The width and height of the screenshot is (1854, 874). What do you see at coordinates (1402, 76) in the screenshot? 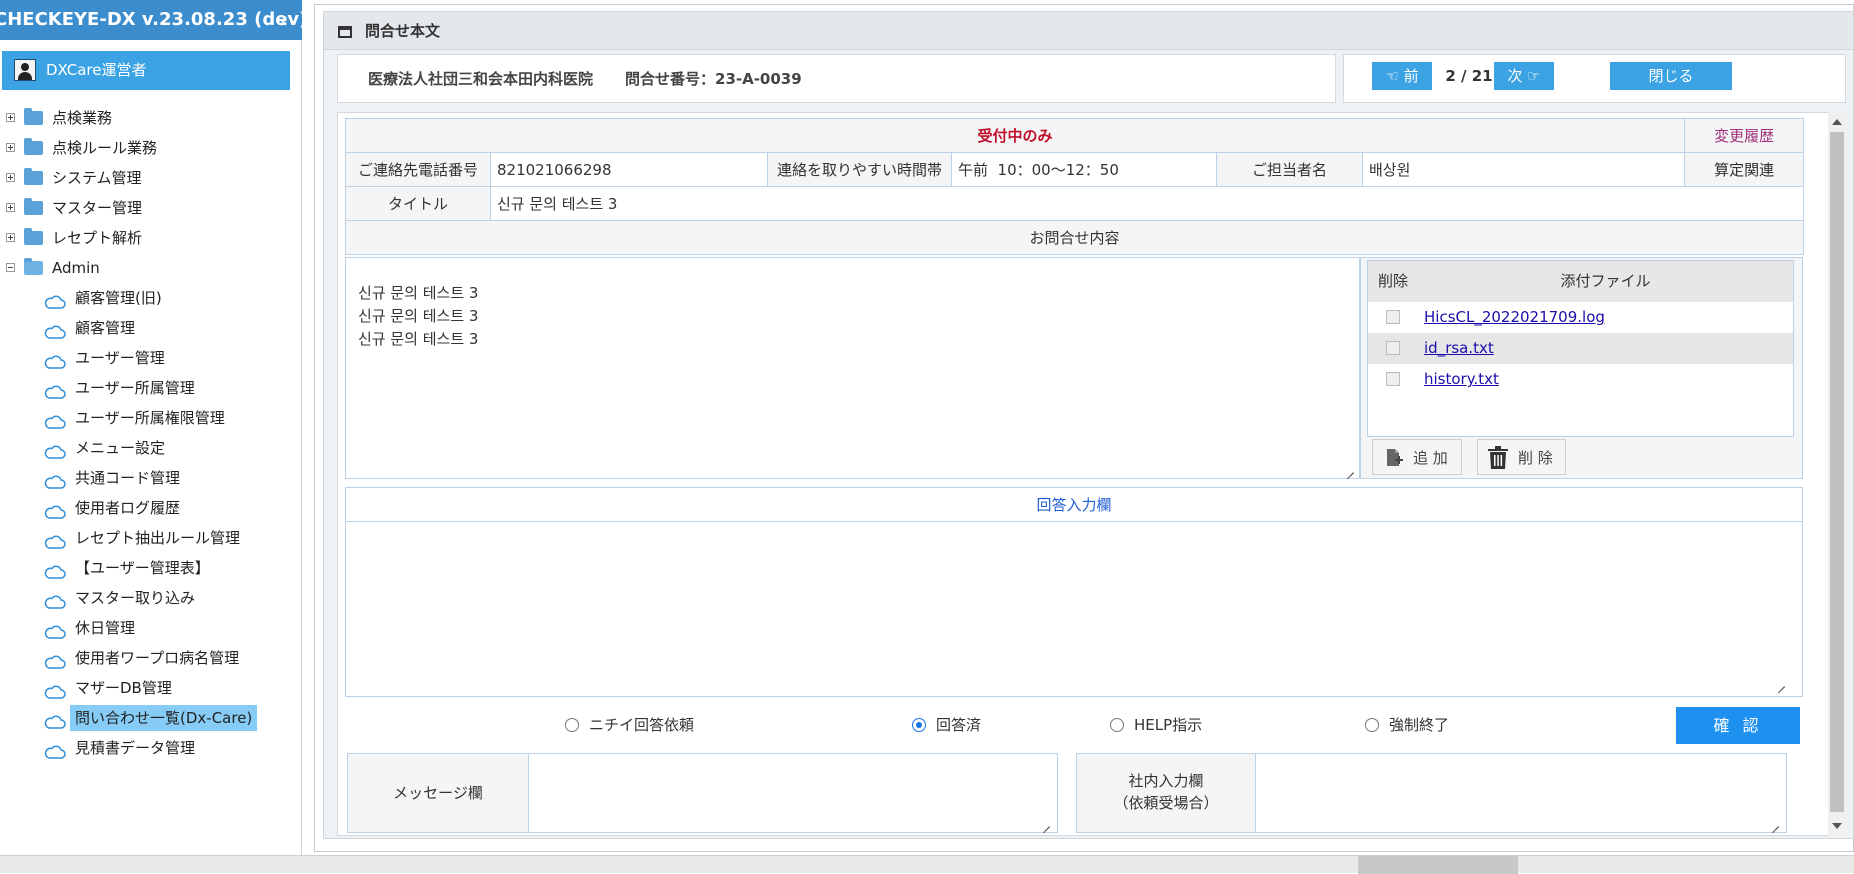
I see `prev-button: ☜ 前` at bounding box center [1402, 76].